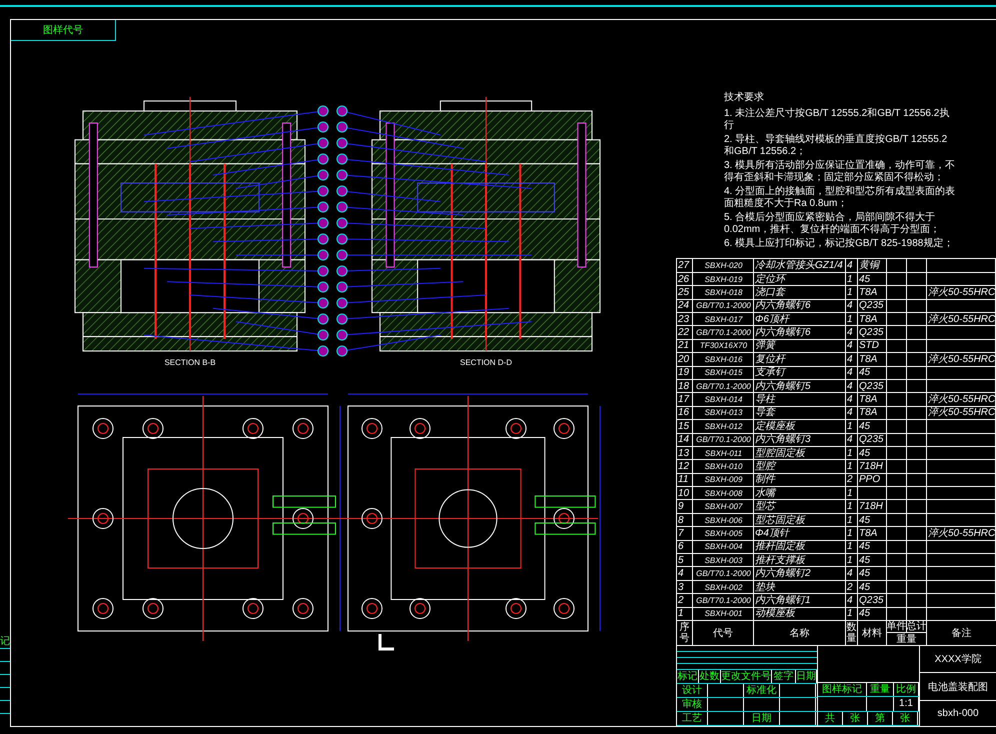  What do you see at coordinates (683, 319) in the screenshot?
I see `table-cell: 23` at bounding box center [683, 319].